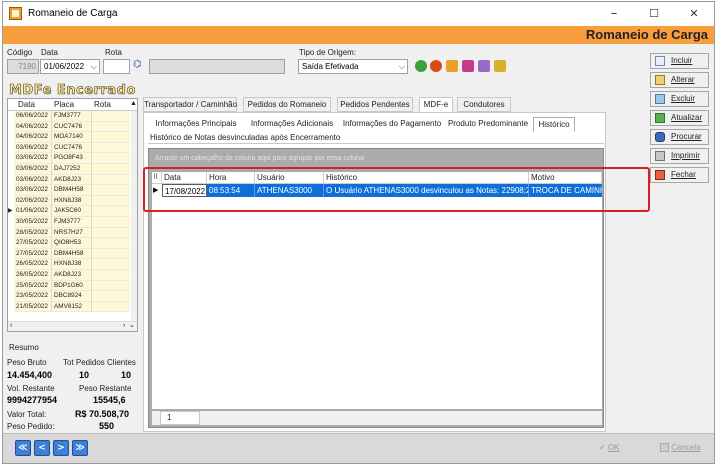 The image size is (717, 465). Describe the element at coordinates (64, 66) in the screenshot. I see `date-picker-value: 01/06/2022` at that location.